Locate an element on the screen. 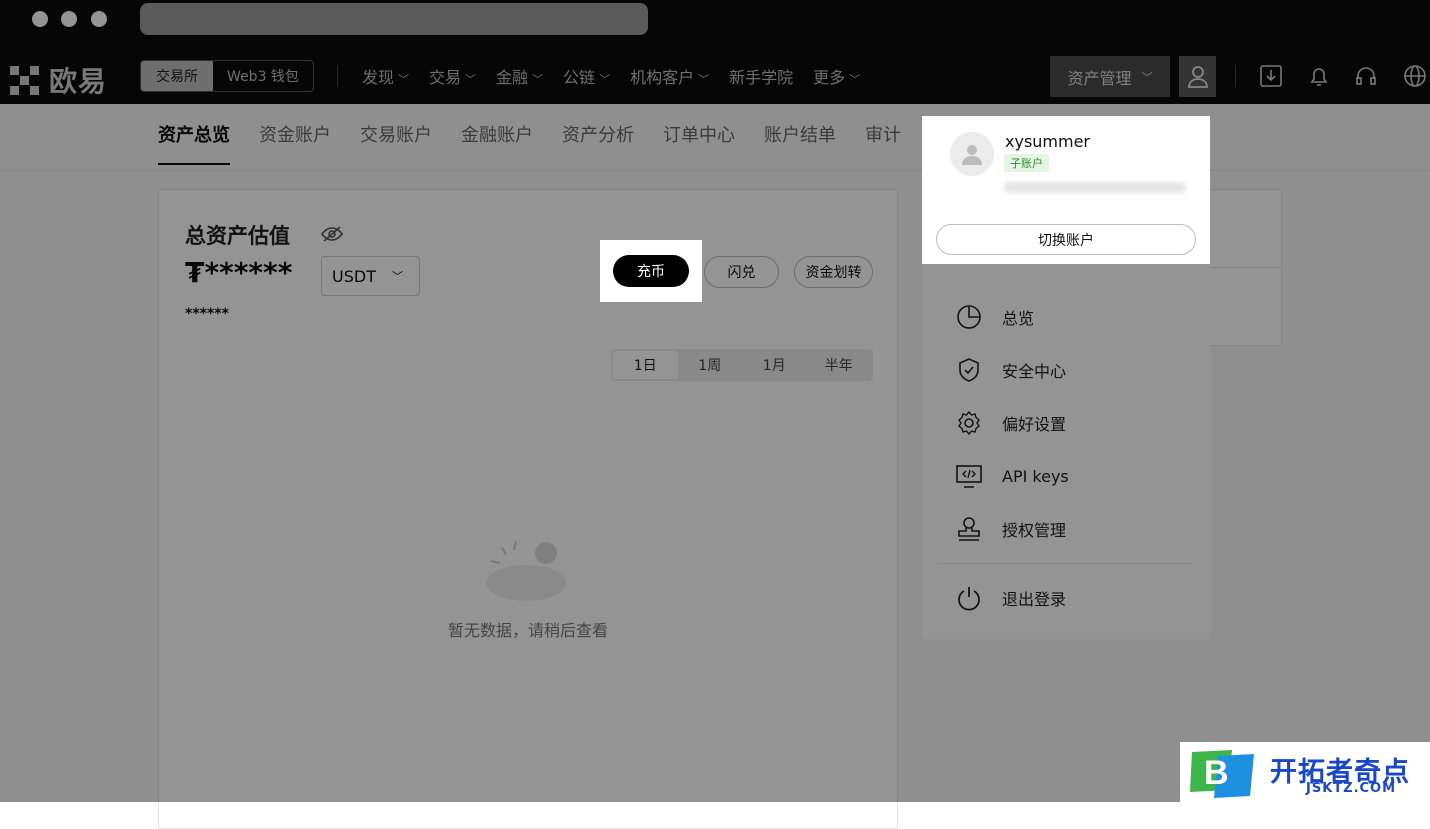  period-6m: 半年 is located at coordinates (839, 365).